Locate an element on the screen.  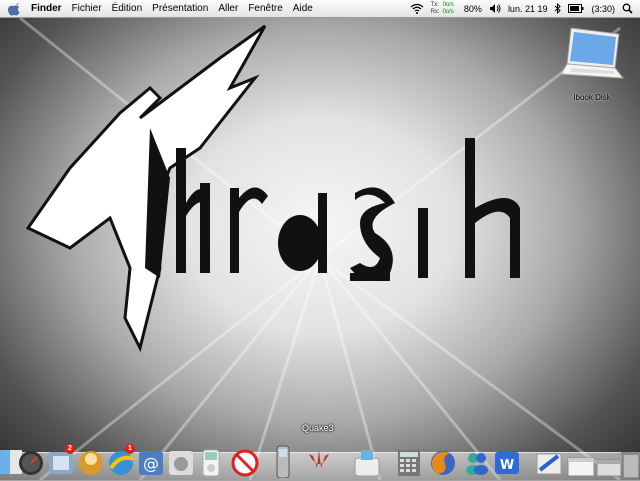
dock-item-toaster is located at coordinates (367, 461).